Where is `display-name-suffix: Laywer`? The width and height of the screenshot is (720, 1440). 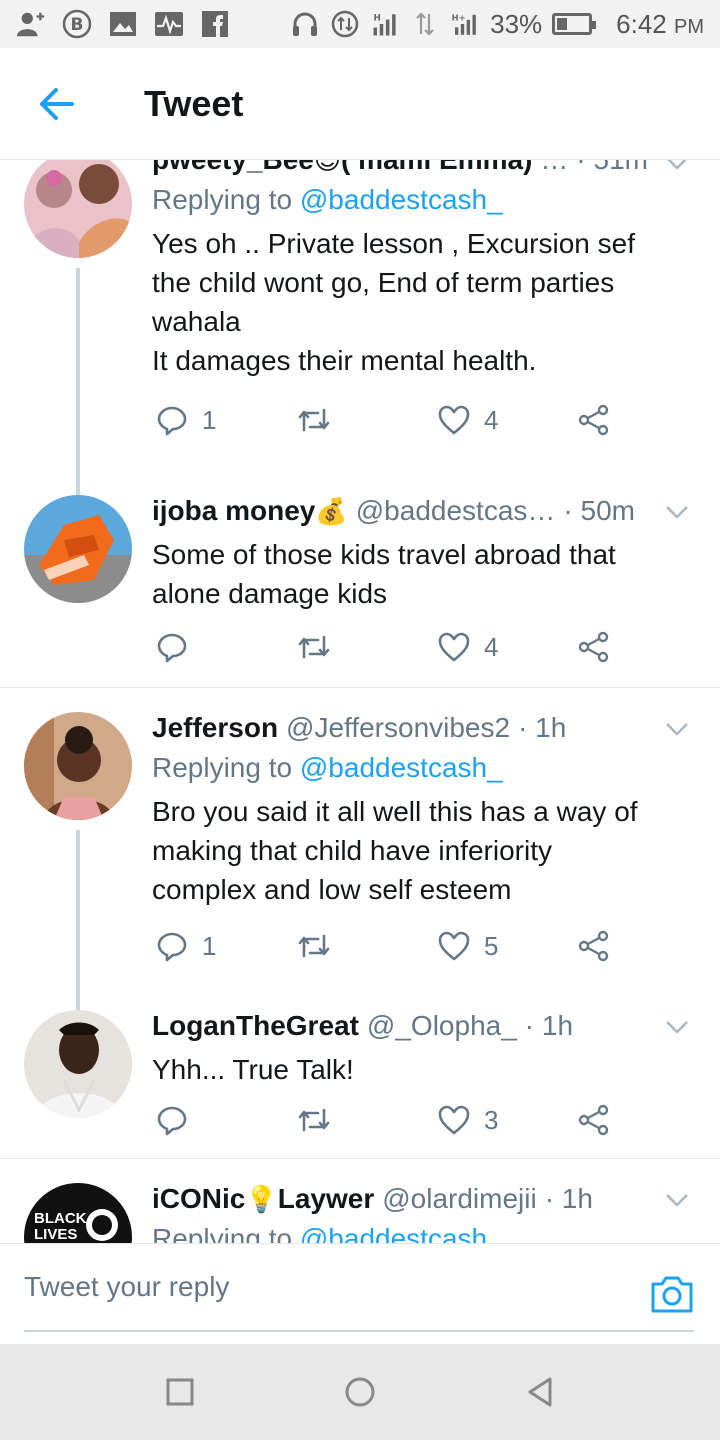 display-name-suffix: Laywer is located at coordinates (326, 1199).